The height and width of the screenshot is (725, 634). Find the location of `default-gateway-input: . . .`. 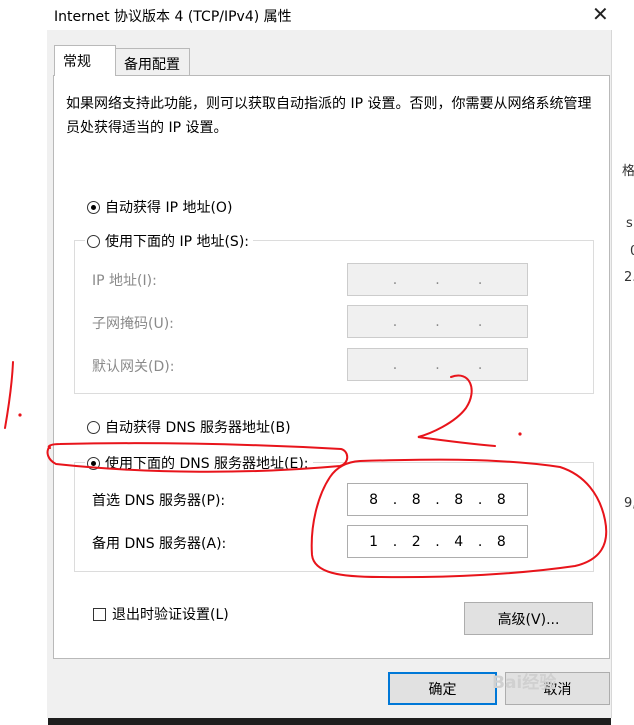

default-gateway-input: . . . is located at coordinates (437, 364).